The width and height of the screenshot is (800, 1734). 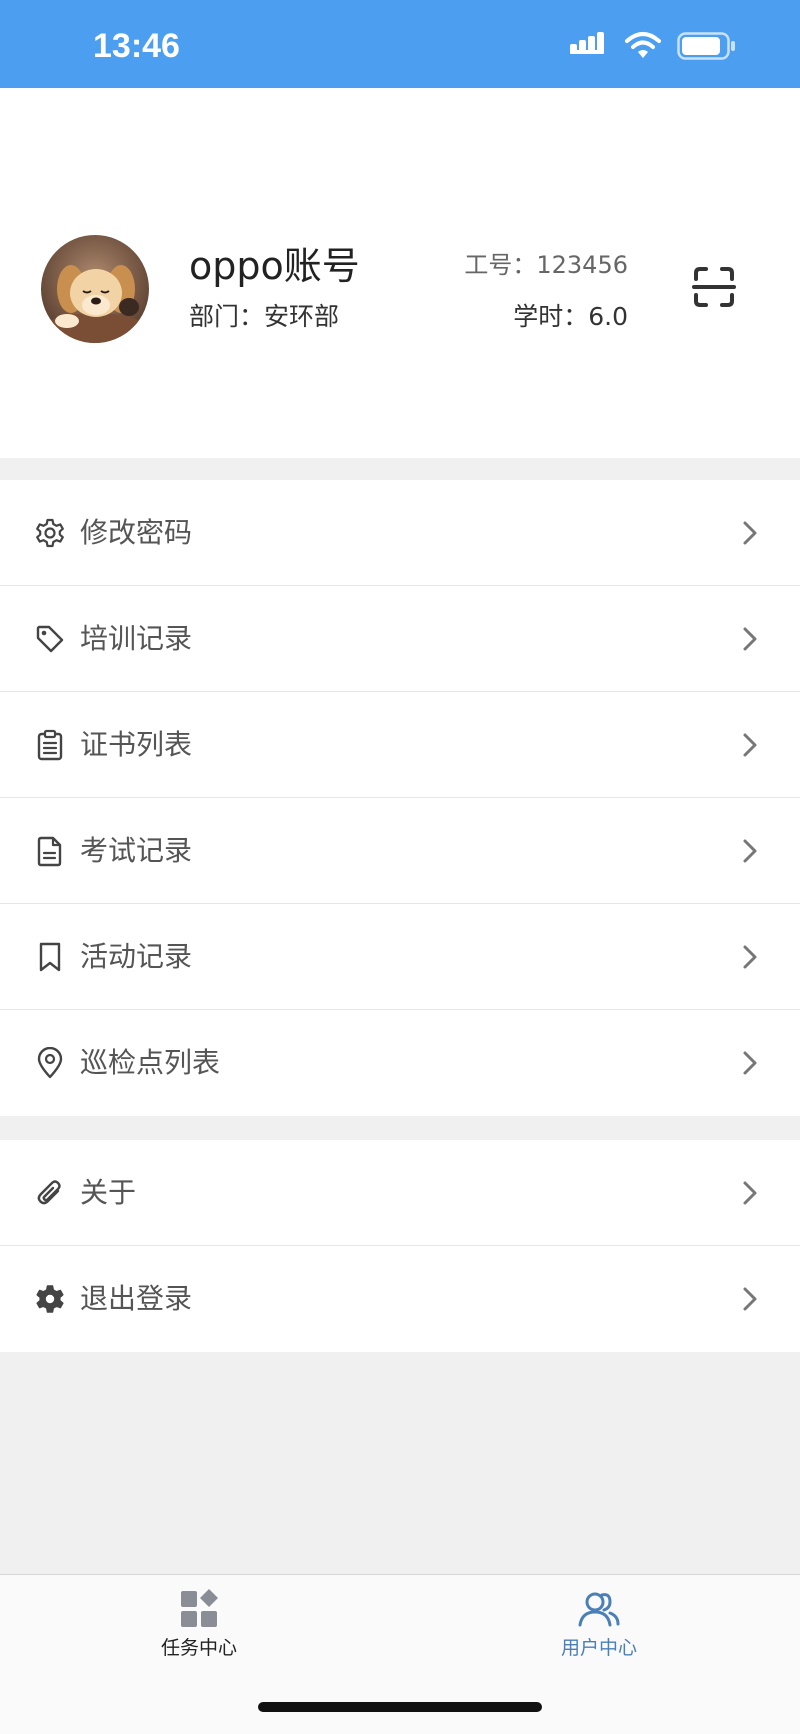 What do you see at coordinates (587, 43) in the screenshot?
I see `signal-icon` at bounding box center [587, 43].